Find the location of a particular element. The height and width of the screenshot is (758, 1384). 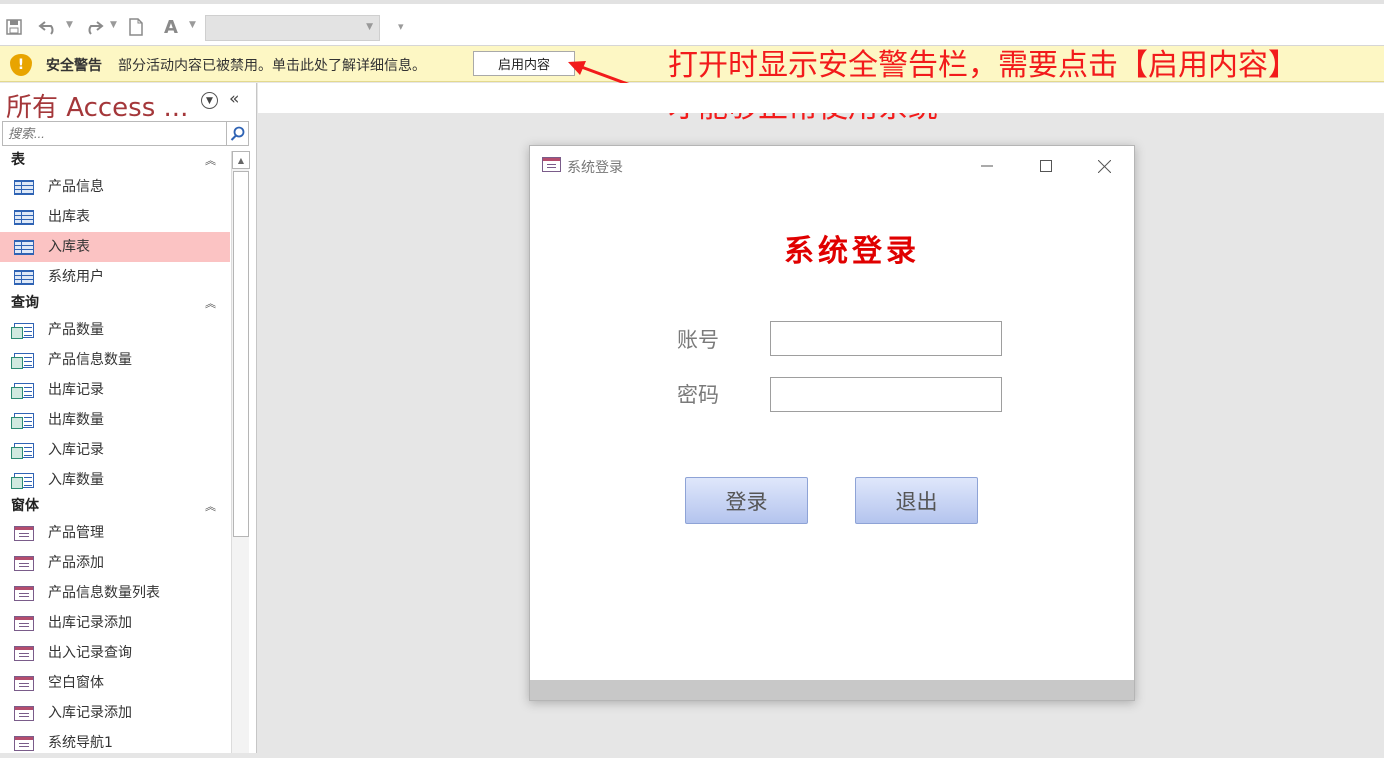

group-label: 表 is located at coordinates (18, 160).